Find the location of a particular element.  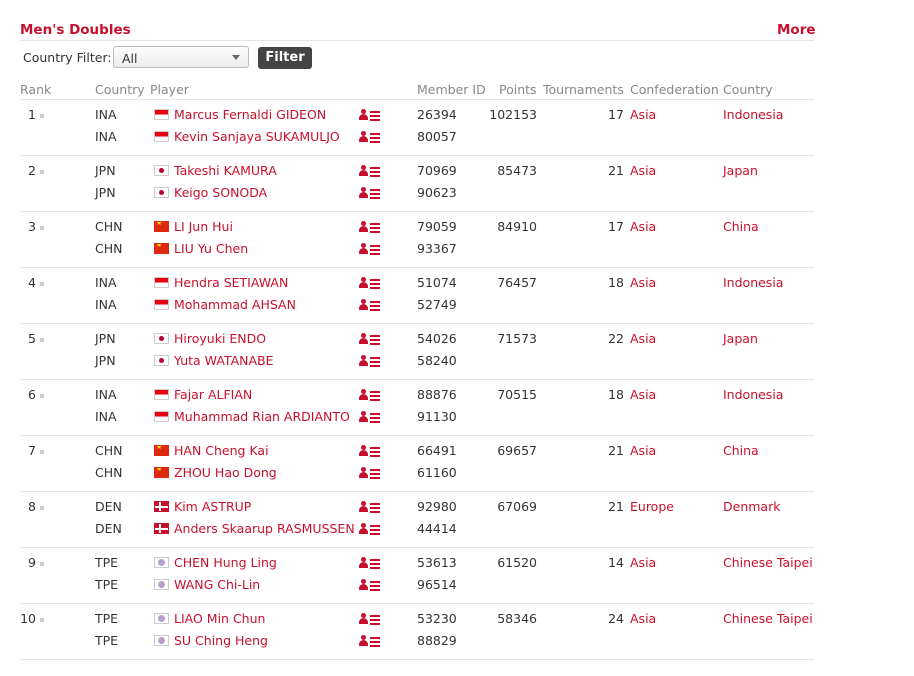

player-name-link: Marcus Fernaldi GIDEON is located at coordinates (250, 114).